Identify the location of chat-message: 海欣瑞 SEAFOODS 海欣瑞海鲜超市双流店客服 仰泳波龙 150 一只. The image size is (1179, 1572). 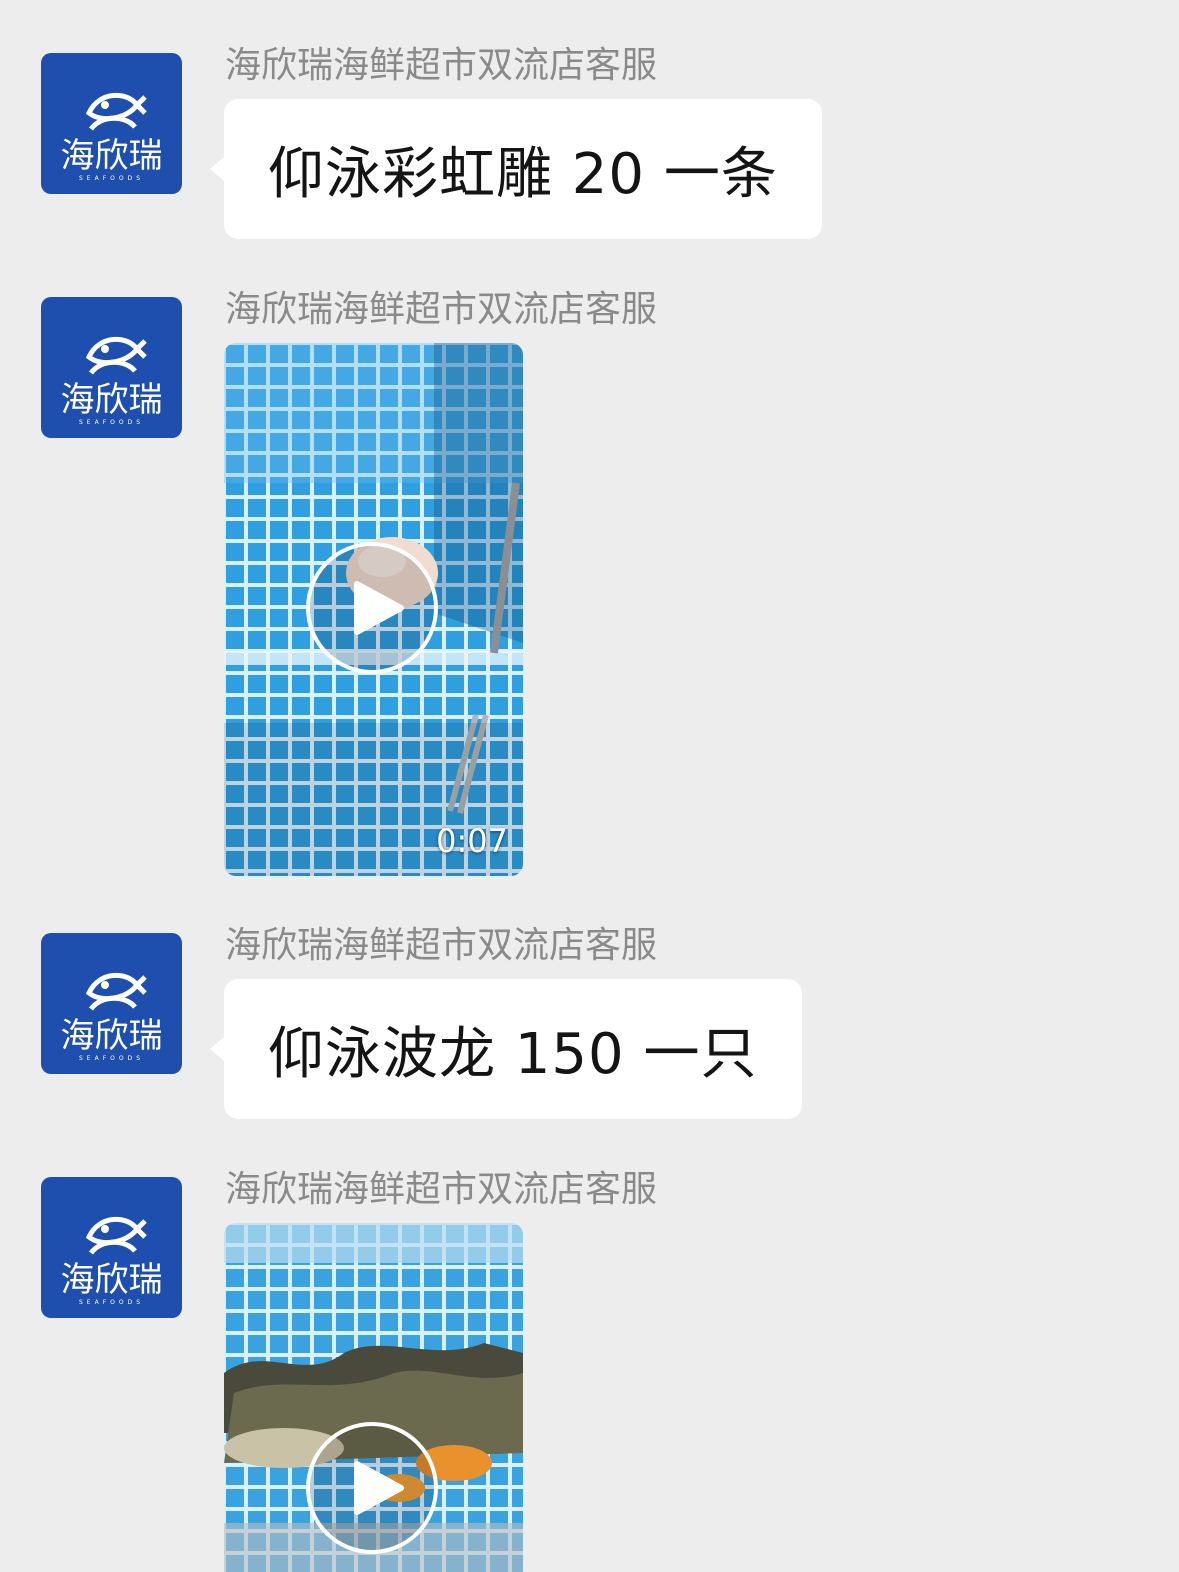
(589, 1024).